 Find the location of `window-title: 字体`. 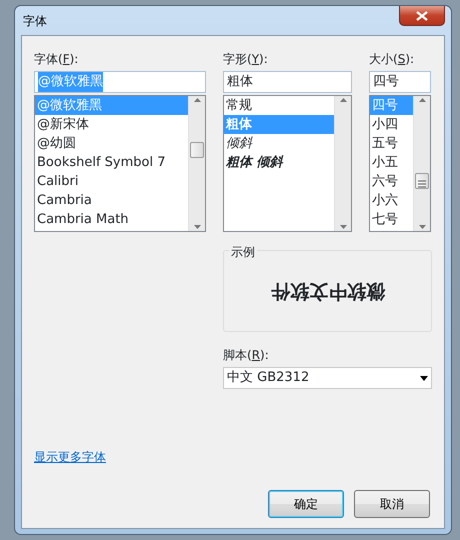

window-title: 字体 is located at coordinates (34, 21).